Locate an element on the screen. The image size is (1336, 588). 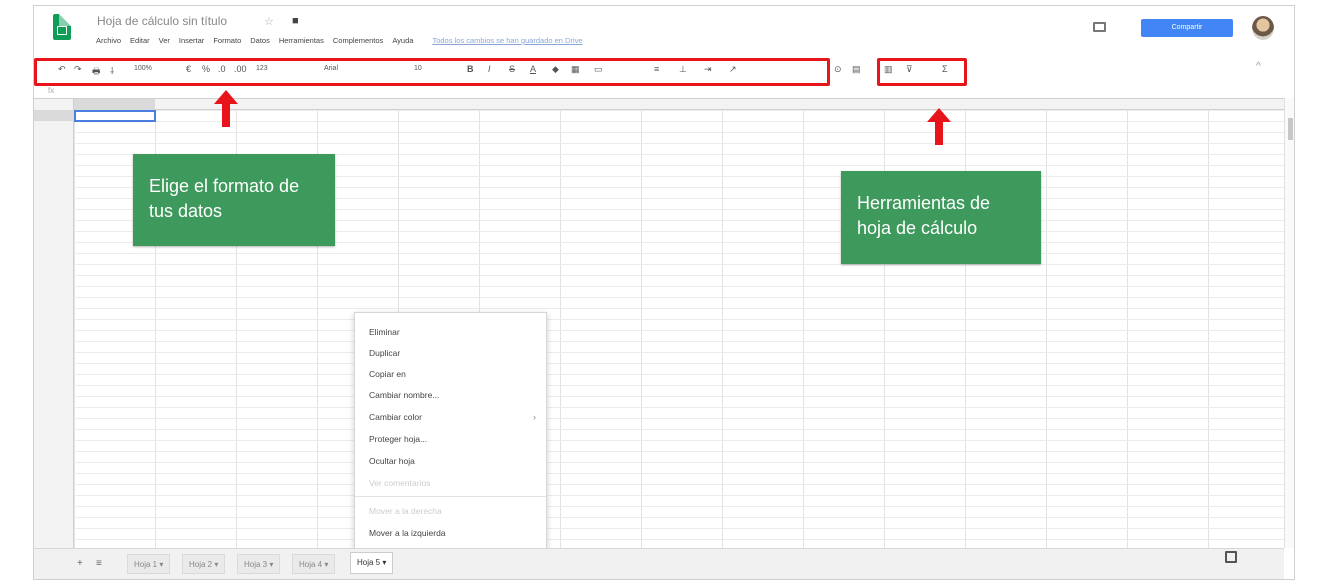
explore-icon is located at coordinates (1231, 557).